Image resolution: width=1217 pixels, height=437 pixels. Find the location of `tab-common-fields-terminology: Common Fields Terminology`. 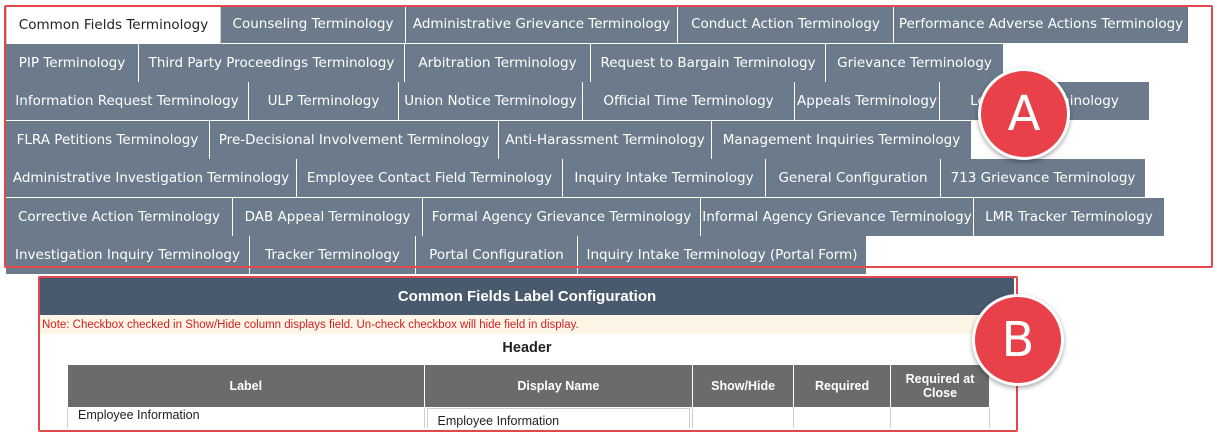

tab-common-fields-terminology: Common Fields Terminology is located at coordinates (113, 24).